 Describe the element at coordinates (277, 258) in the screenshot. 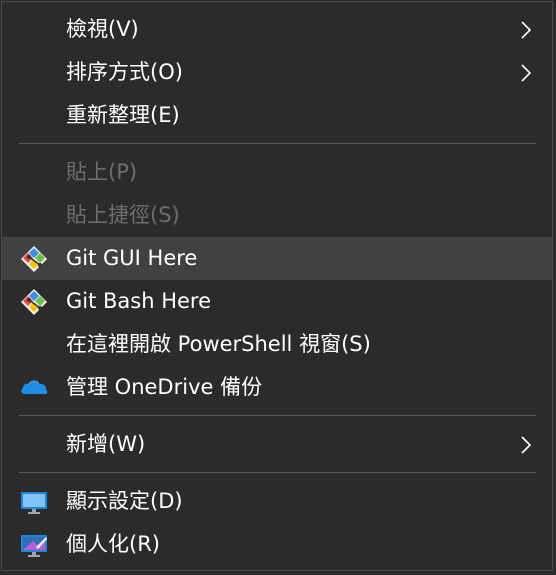

I see `menu-item-git-gui-here: Git GUI Here` at that location.